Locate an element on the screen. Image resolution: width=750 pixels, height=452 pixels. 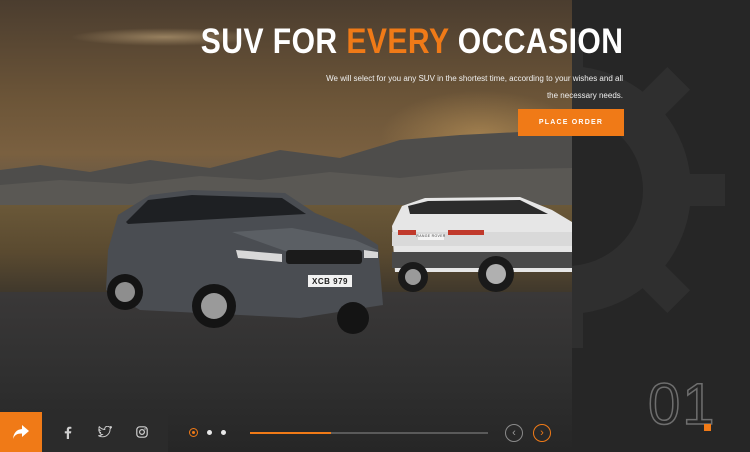
slider-progress-fill is located at coordinates (290, 433).